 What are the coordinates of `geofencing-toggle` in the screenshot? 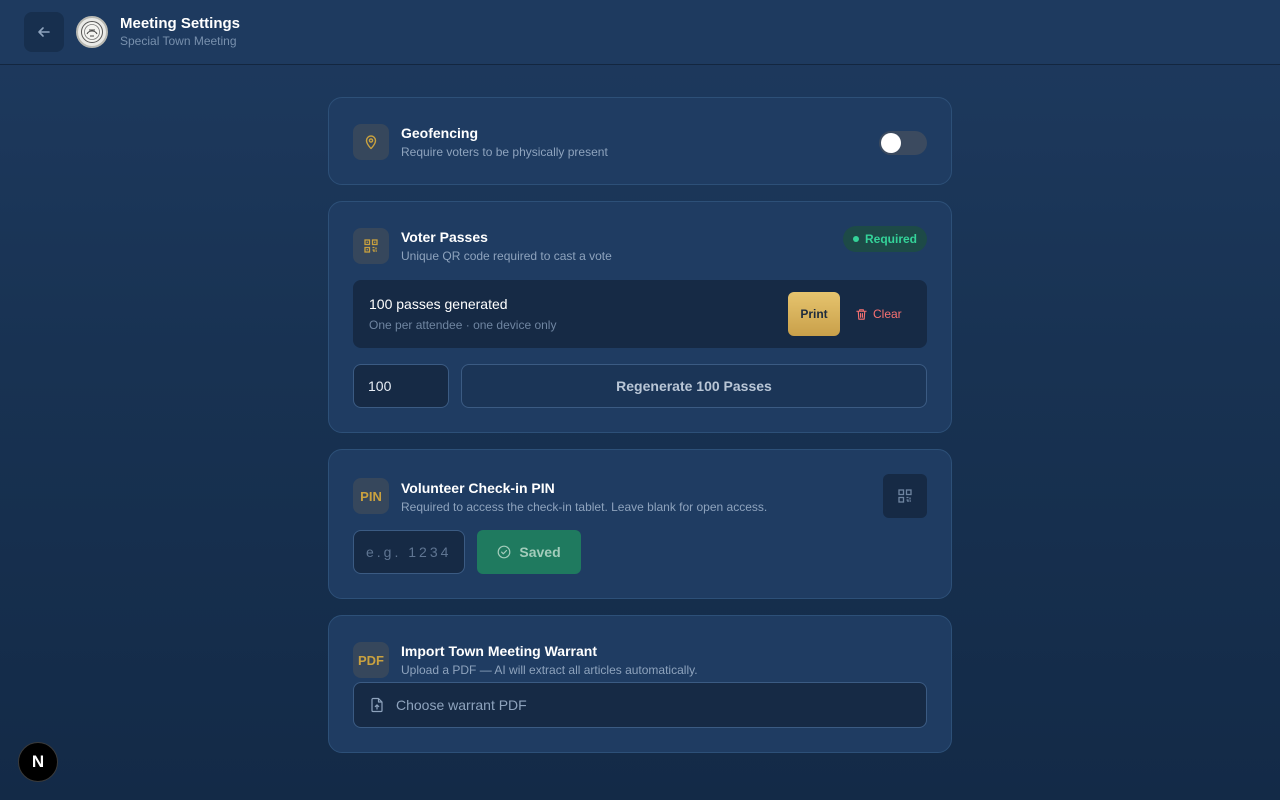 It's located at (903, 143).